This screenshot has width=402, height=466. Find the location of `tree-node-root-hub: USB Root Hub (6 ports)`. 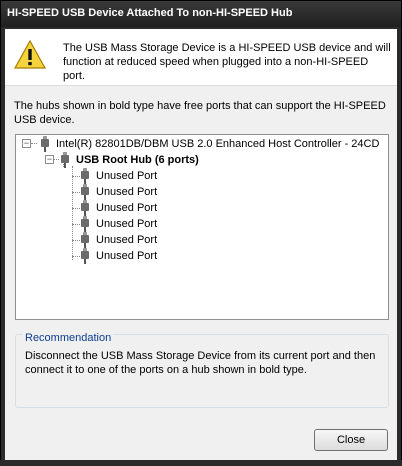

tree-node-root-hub: USB Root Hub (6 ports) is located at coordinates (137, 160).